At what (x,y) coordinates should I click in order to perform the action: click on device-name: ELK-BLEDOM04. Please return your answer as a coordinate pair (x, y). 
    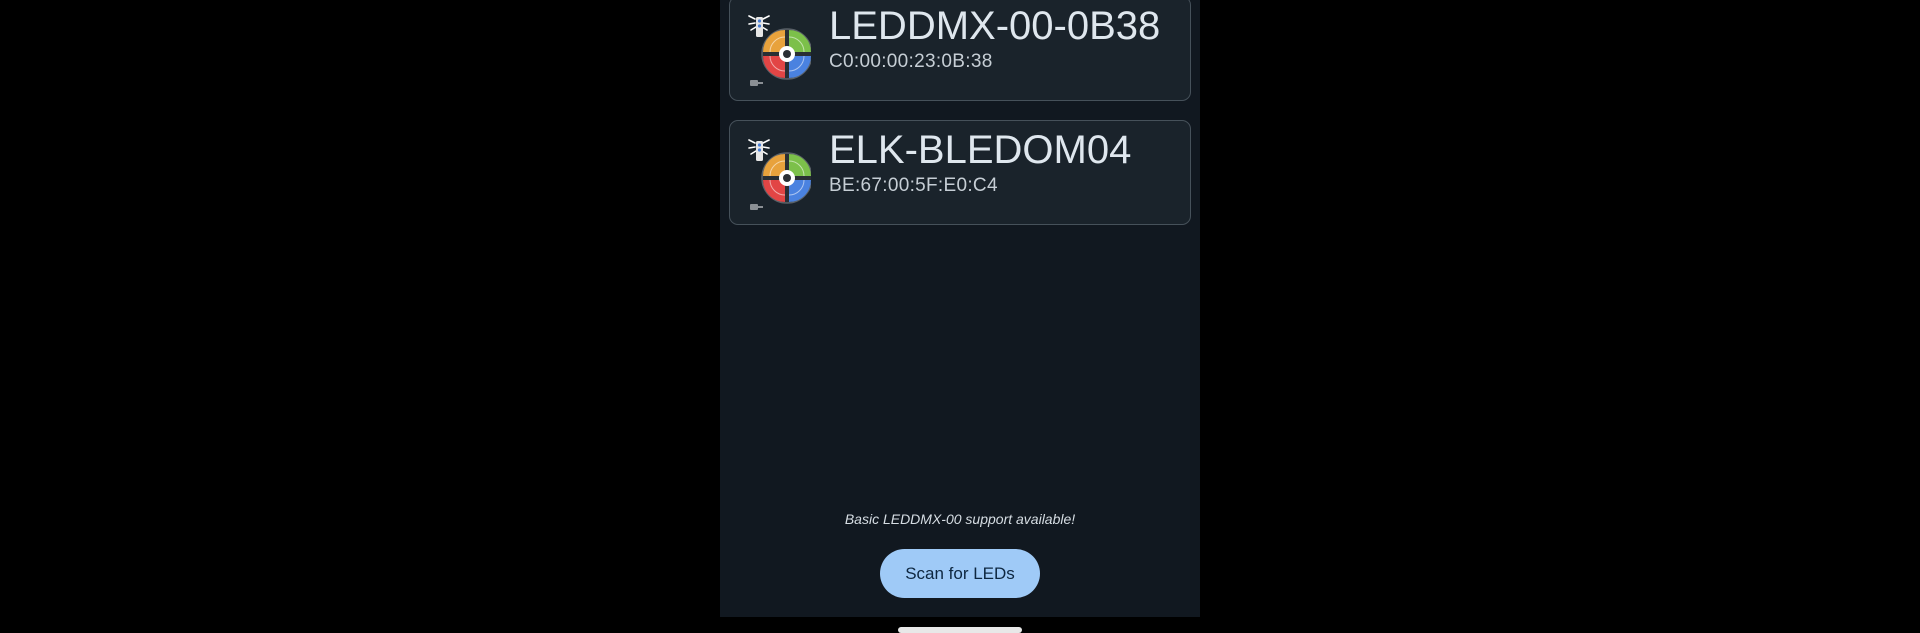
    Looking at the image, I should click on (980, 150).